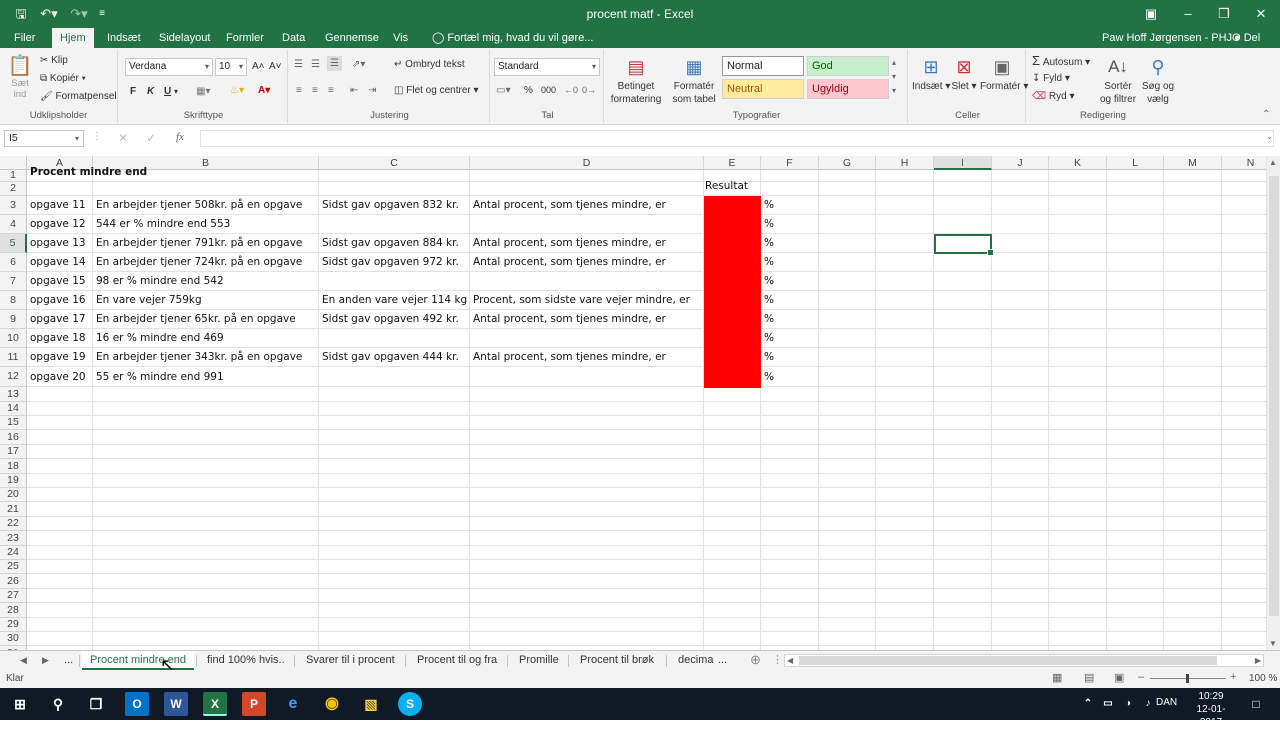  I want to click on normal-view-icon: ▦, so click(1057, 677).